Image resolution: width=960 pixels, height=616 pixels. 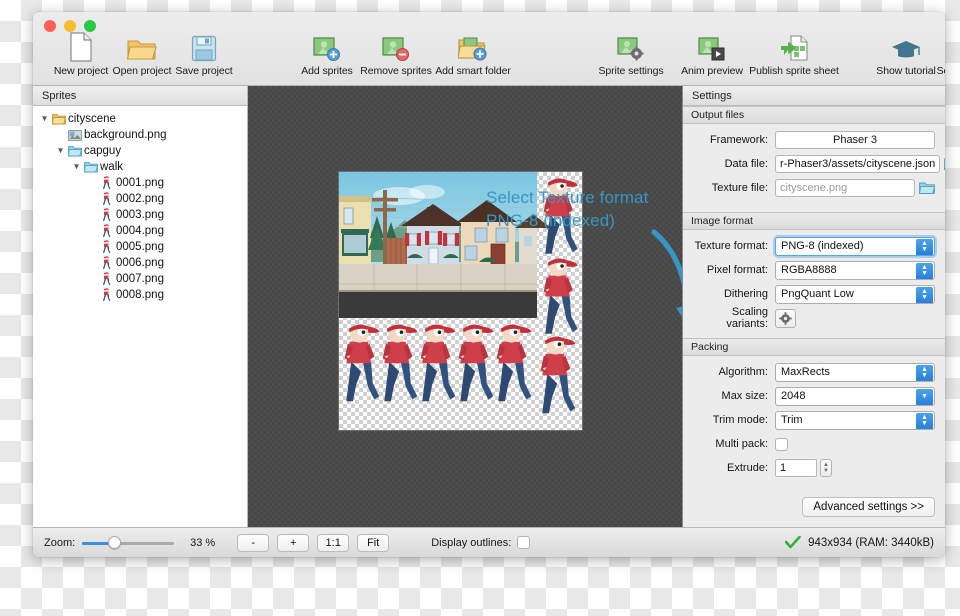 What do you see at coordinates (855, 468) in the screenshot?
I see `extrude-field-wrap: 1 ▲ ▼` at bounding box center [855, 468].